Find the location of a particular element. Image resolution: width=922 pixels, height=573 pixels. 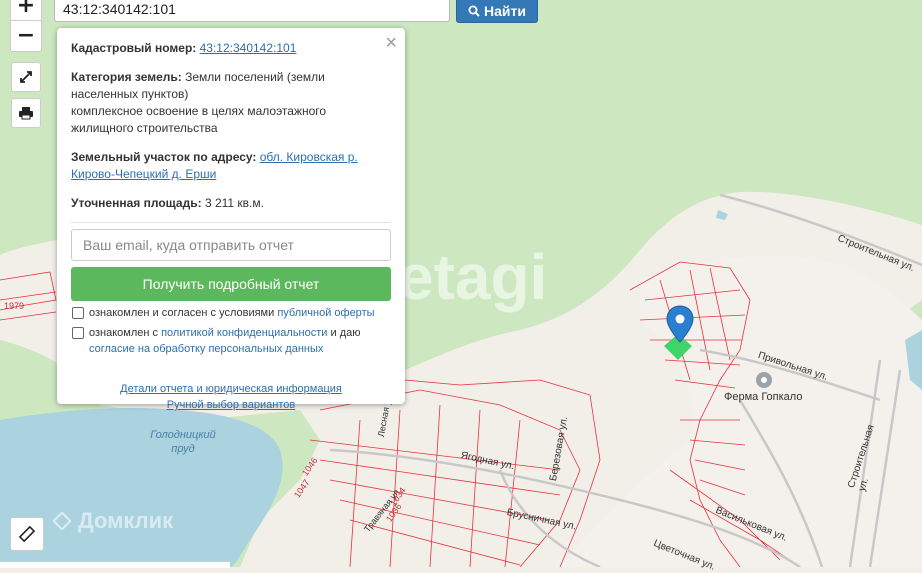

parcel-number-label: 1979 is located at coordinates (14, 306).